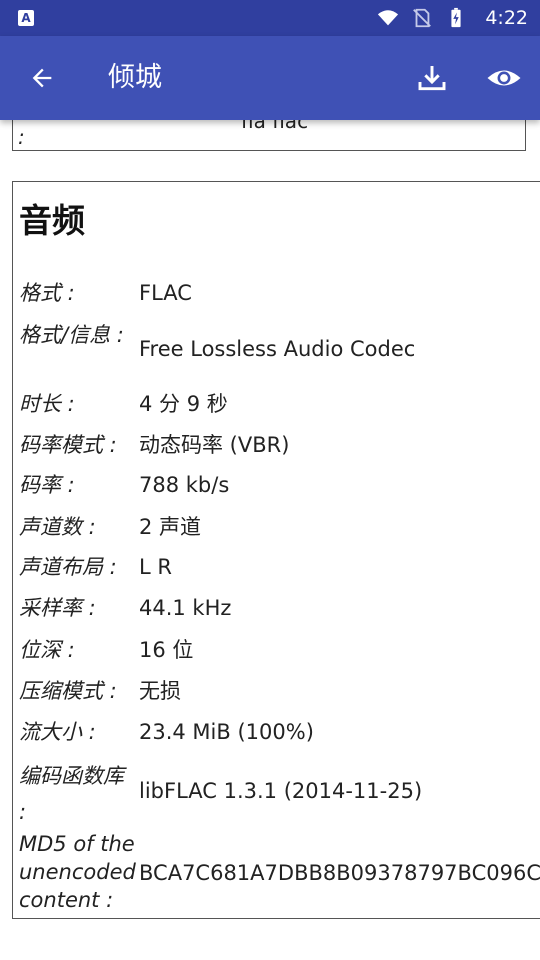 The image size is (540, 960). I want to click on page-title: 倾城, so click(135, 77).